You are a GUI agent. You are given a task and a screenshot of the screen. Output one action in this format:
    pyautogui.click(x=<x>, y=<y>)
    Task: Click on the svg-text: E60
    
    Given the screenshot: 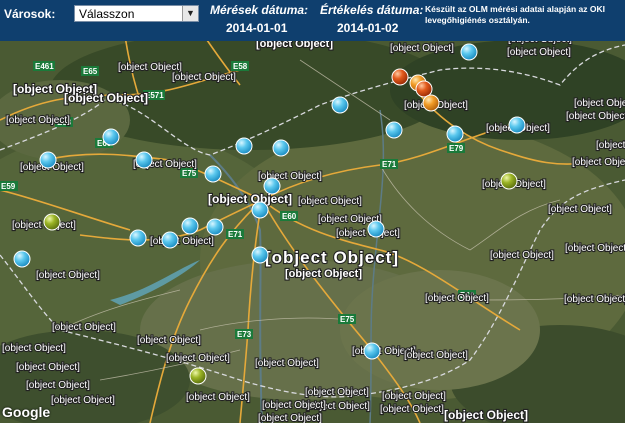 What is the action you would take?
    pyautogui.click(x=289, y=216)
    